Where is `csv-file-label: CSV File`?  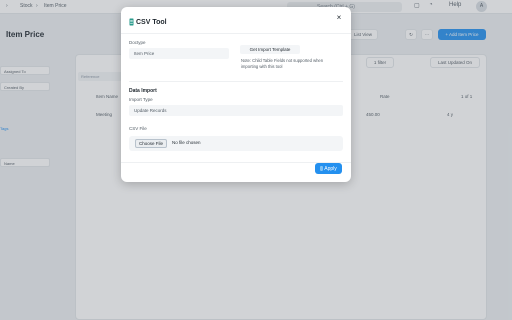 csv-file-label: CSV File is located at coordinates (138, 128).